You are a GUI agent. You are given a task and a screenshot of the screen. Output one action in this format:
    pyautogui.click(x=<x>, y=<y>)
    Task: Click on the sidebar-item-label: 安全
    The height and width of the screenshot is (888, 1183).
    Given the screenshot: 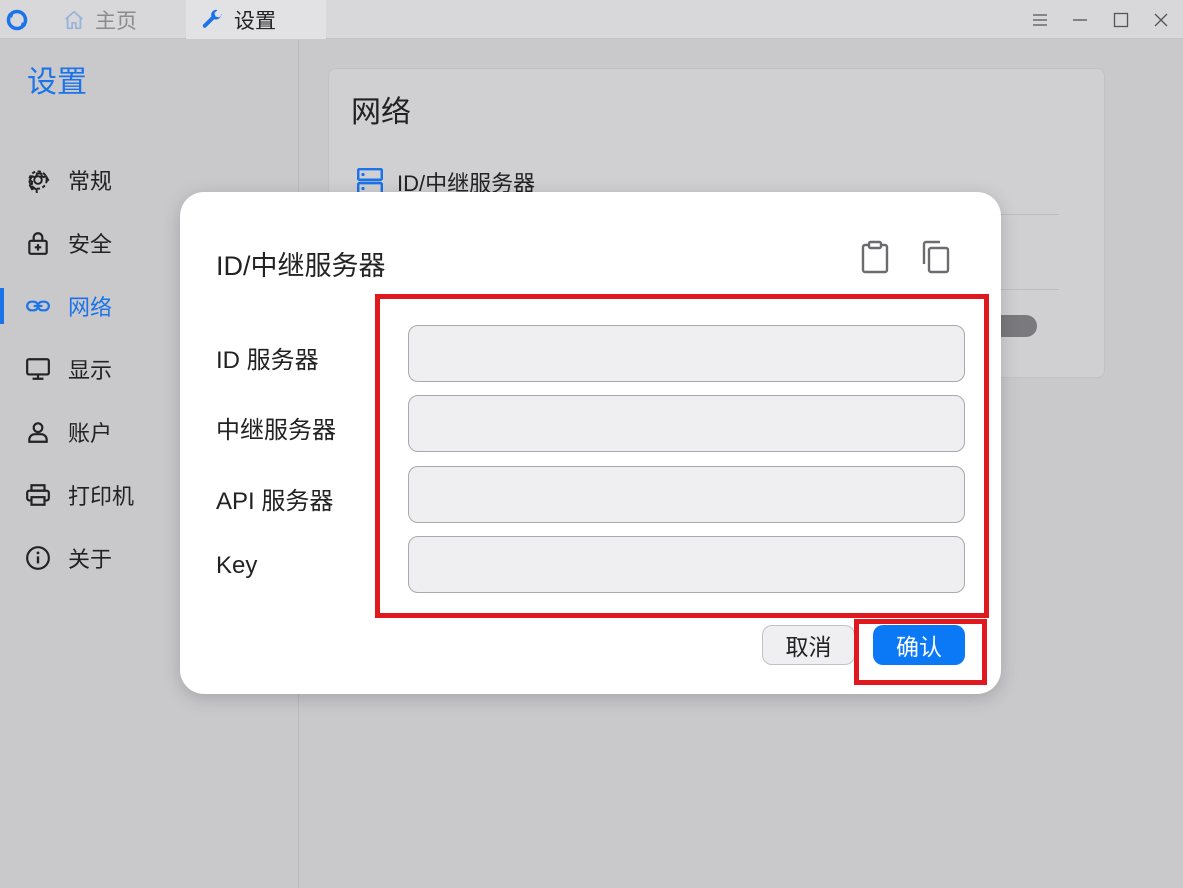 What is the action you would take?
    pyautogui.click(x=90, y=244)
    